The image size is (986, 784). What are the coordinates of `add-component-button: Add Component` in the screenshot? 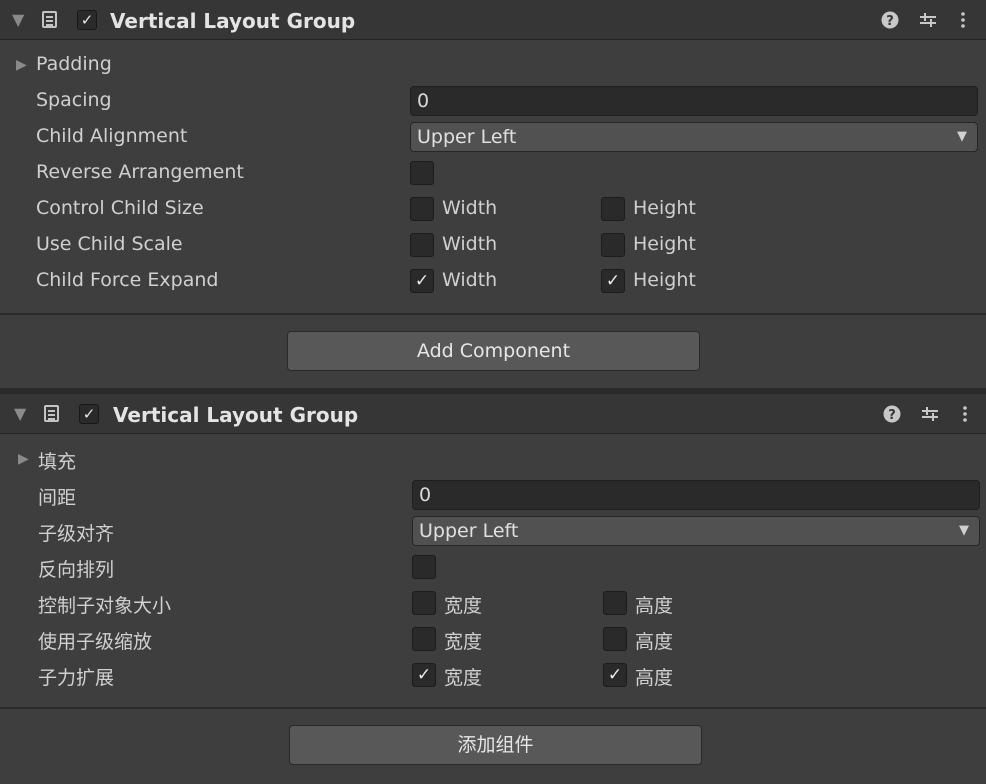 It's located at (493, 351).